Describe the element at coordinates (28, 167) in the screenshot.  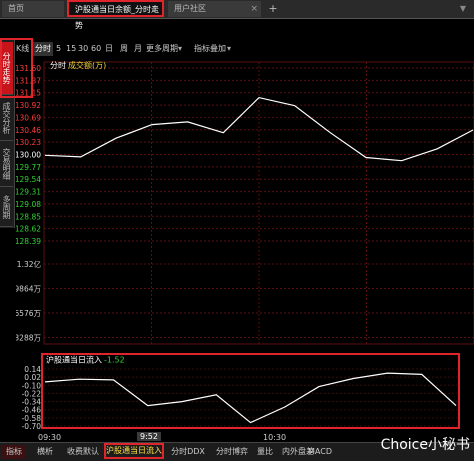
I see `y-tick-label: 129.77` at that location.